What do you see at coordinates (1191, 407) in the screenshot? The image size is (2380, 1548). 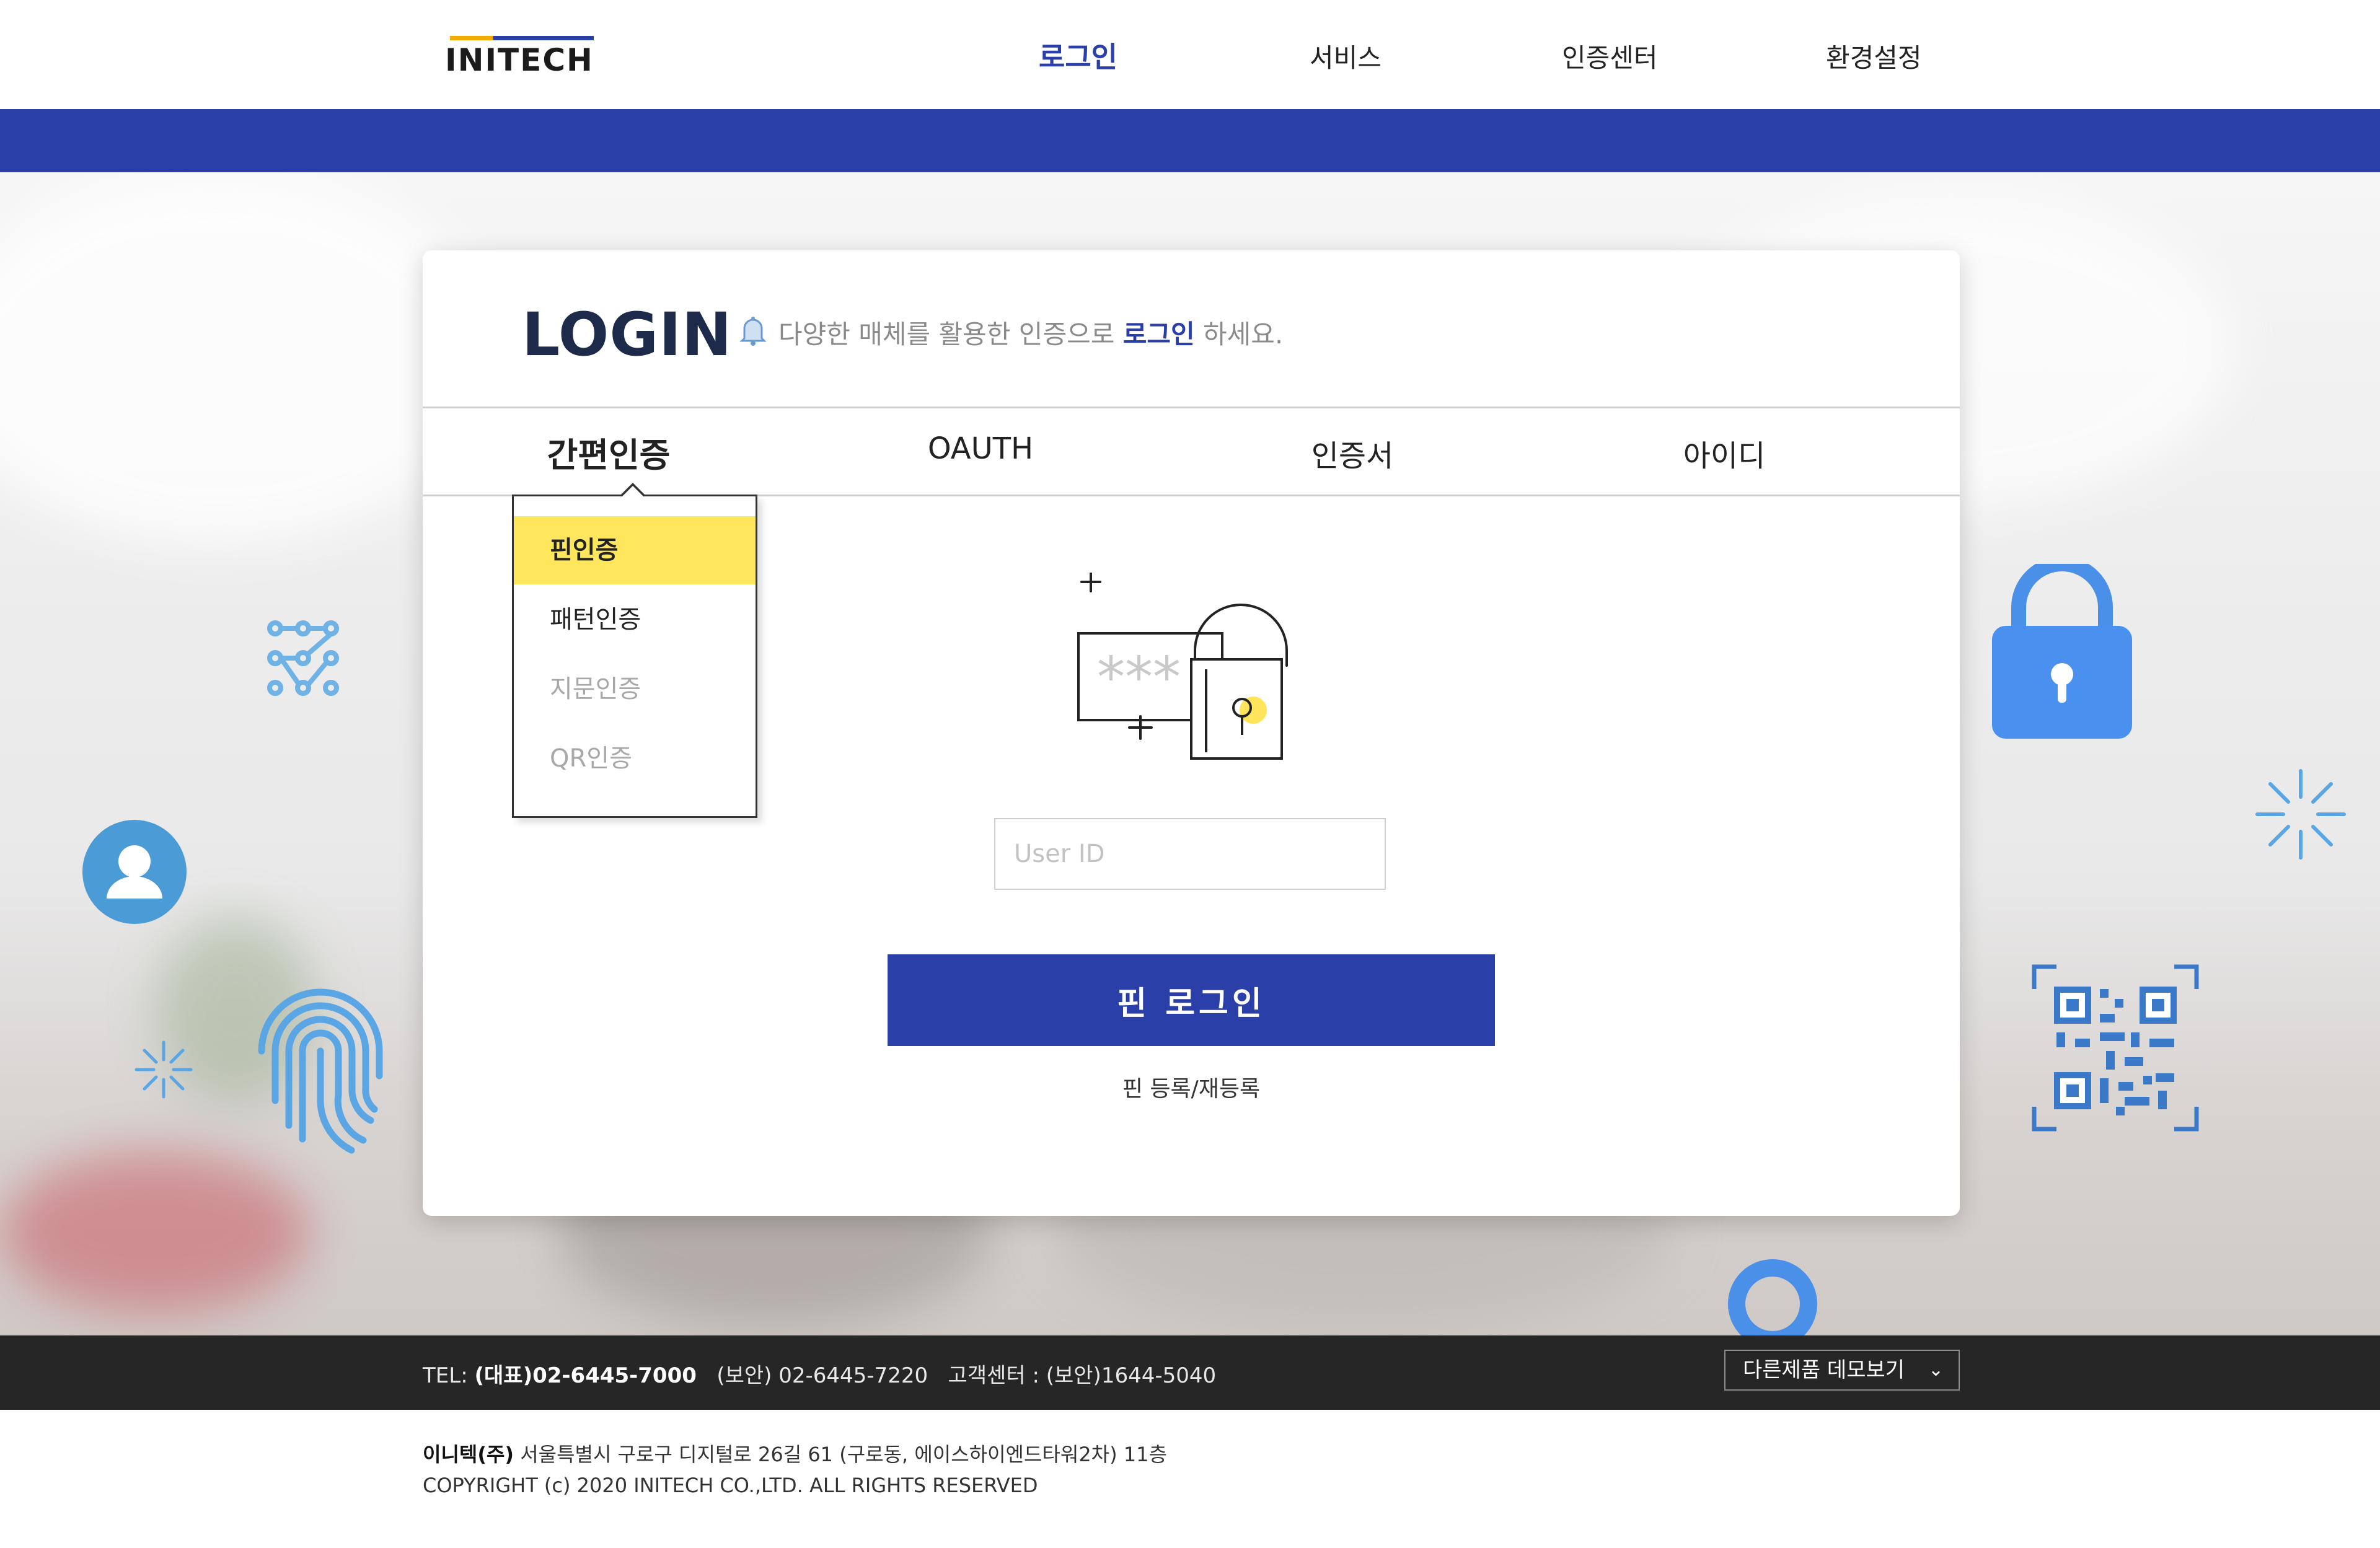 I see `tabs-divider-top` at bounding box center [1191, 407].